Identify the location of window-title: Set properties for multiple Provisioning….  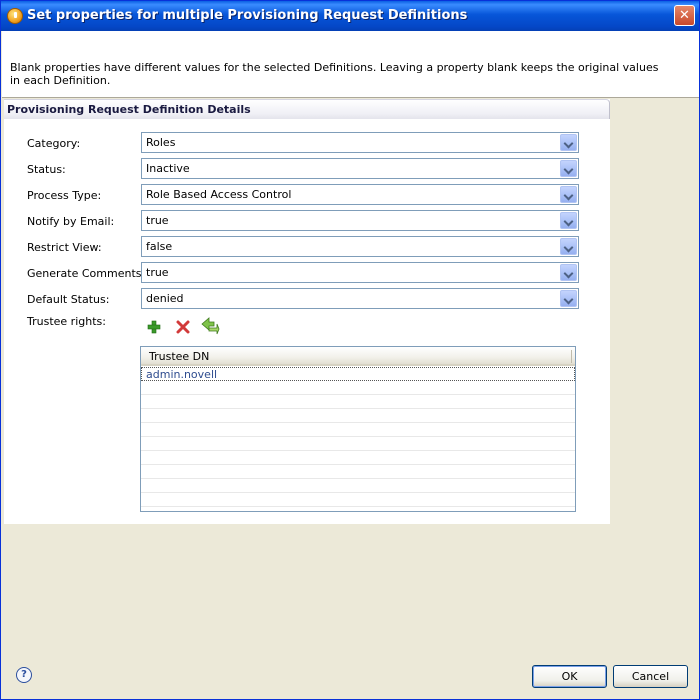
(247, 15).